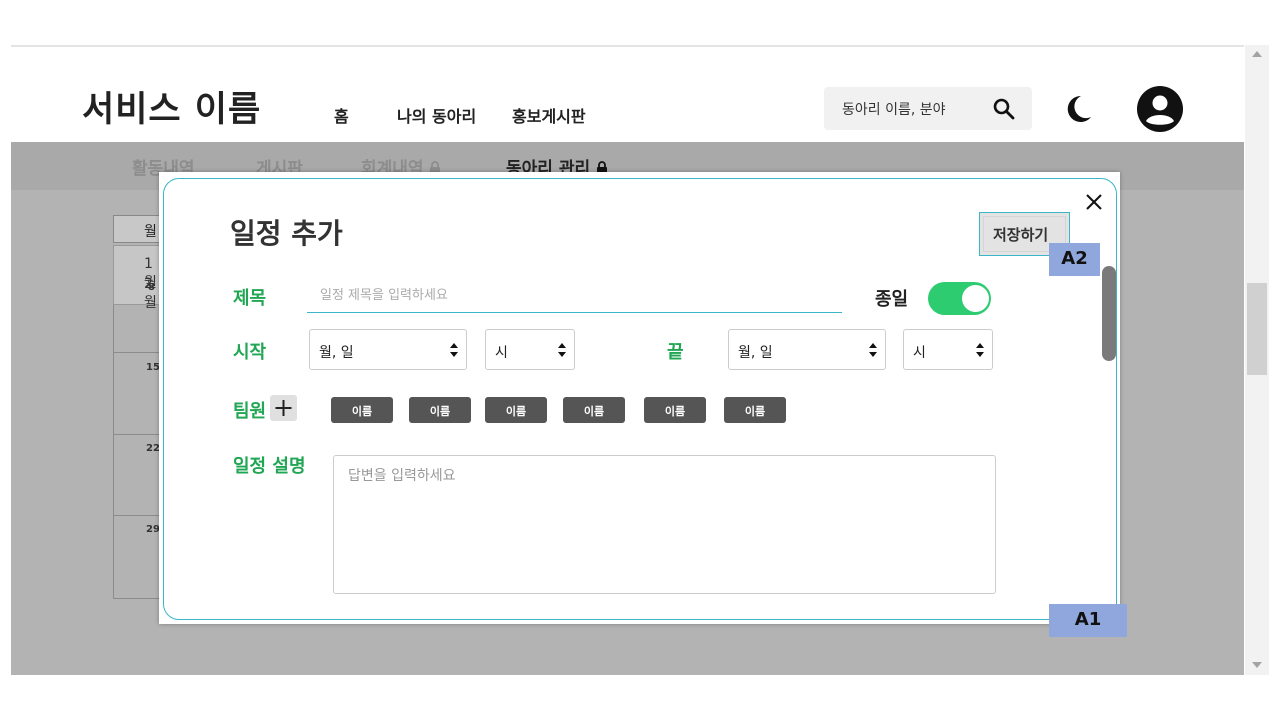 The image size is (1280, 720). What do you see at coordinates (171, 106) in the screenshot?
I see `service-name: 서비스 이름` at bounding box center [171, 106].